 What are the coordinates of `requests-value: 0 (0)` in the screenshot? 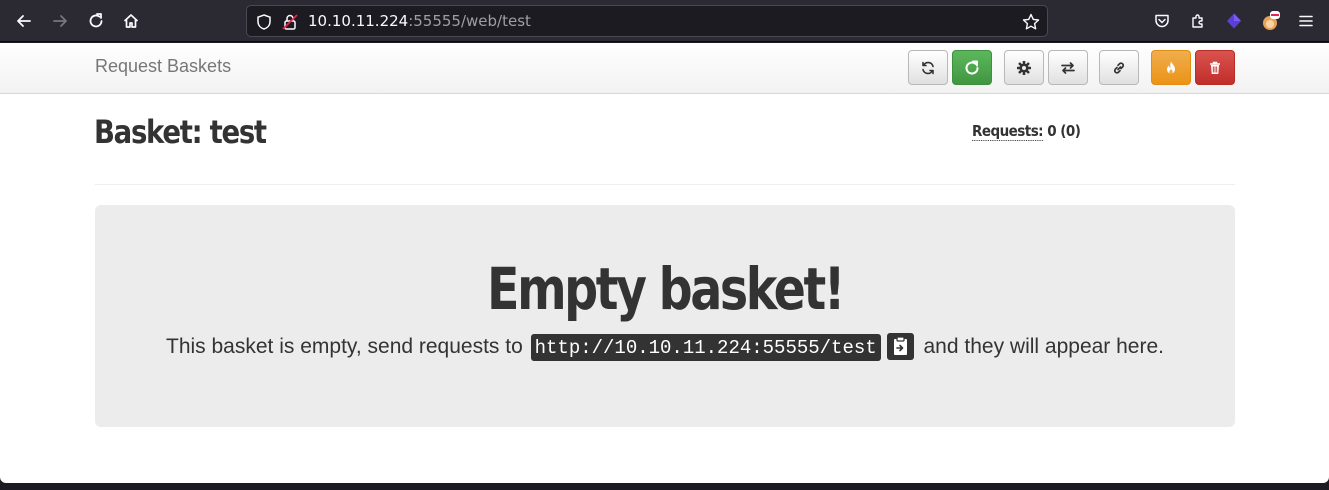 It's located at (1062, 131).